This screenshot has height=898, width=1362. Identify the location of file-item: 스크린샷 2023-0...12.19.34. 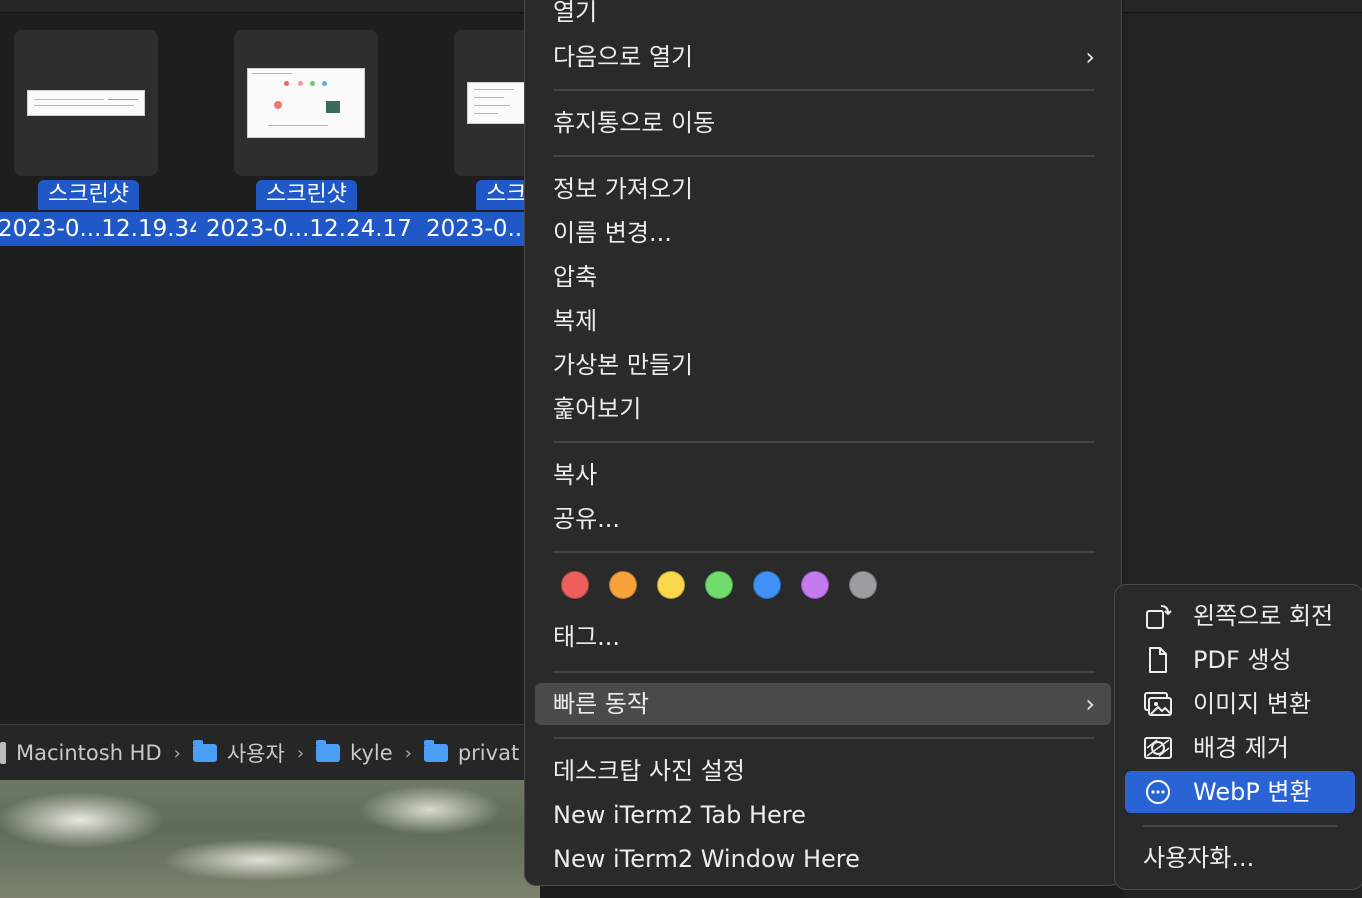
(107, 140).